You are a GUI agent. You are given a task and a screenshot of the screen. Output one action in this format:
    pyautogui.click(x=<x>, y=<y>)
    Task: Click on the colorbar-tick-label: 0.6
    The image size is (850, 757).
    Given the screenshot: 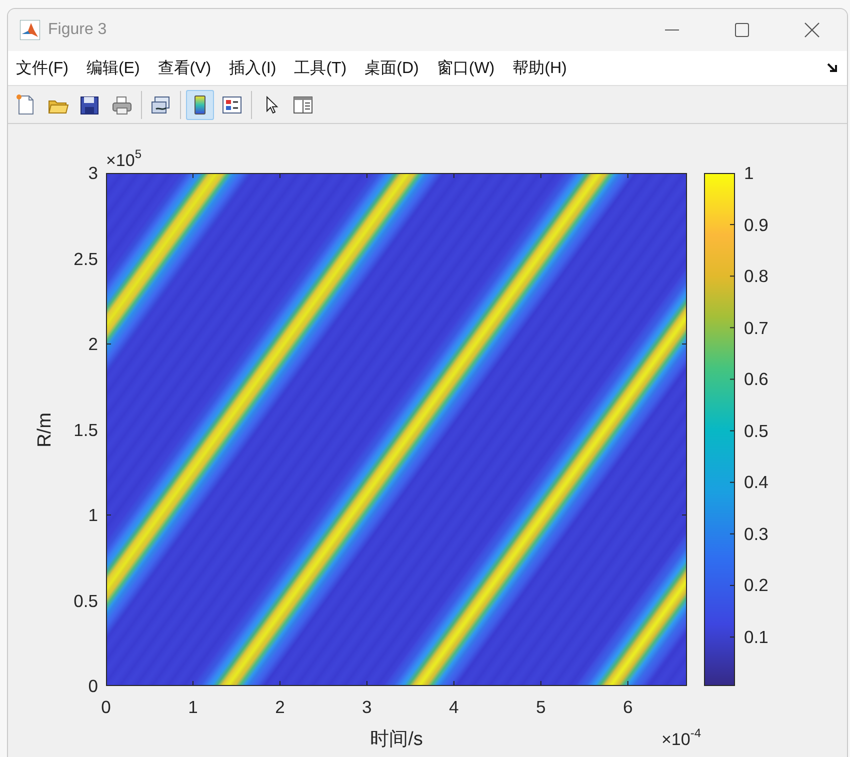 What is the action you would take?
    pyautogui.click(x=756, y=379)
    